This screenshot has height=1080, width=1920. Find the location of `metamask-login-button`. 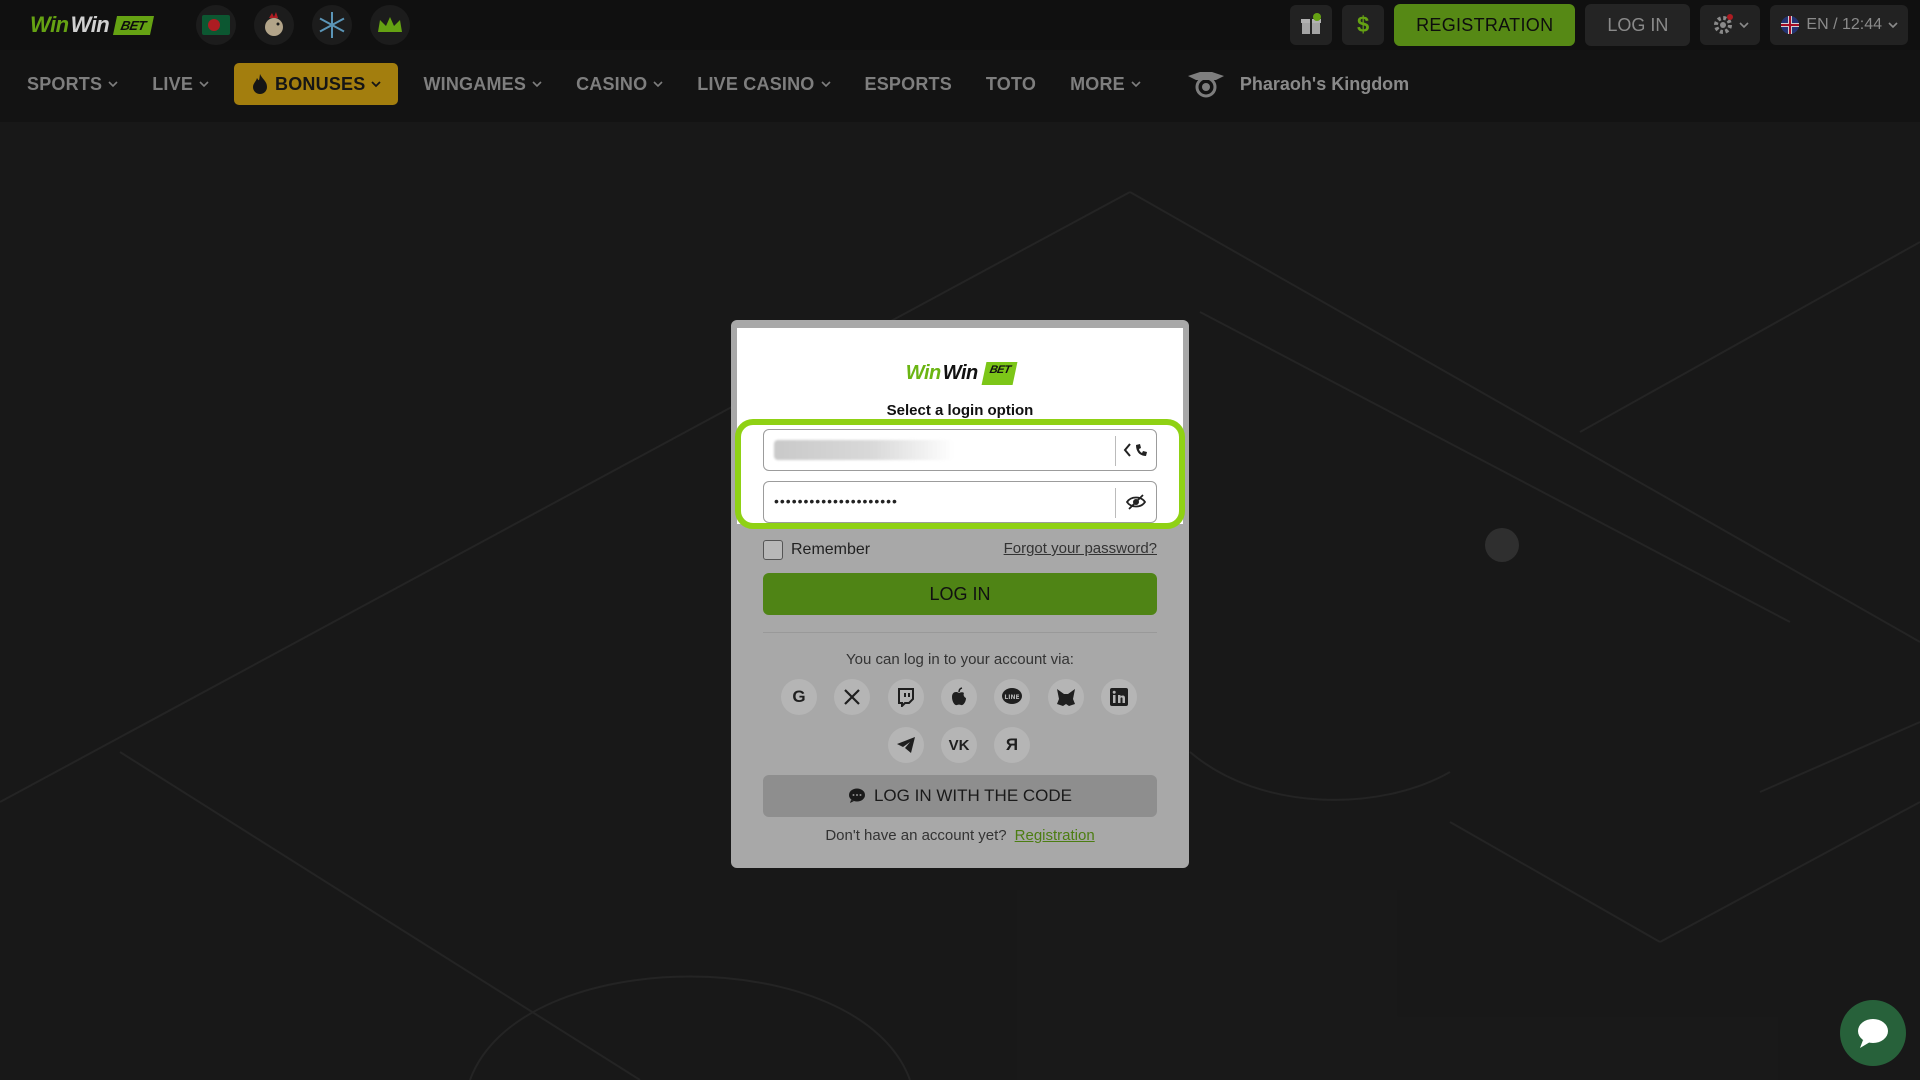

metamask-login-button is located at coordinates (1066, 697).